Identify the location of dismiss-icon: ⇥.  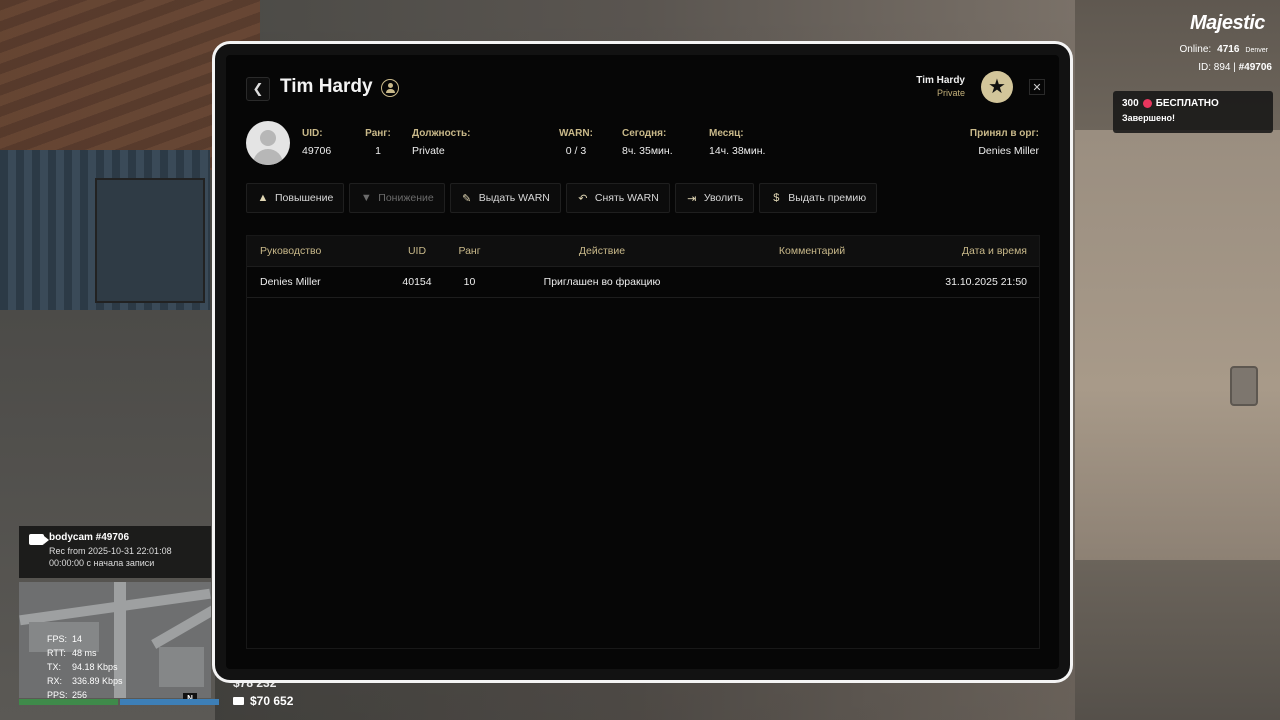
(692, 198).